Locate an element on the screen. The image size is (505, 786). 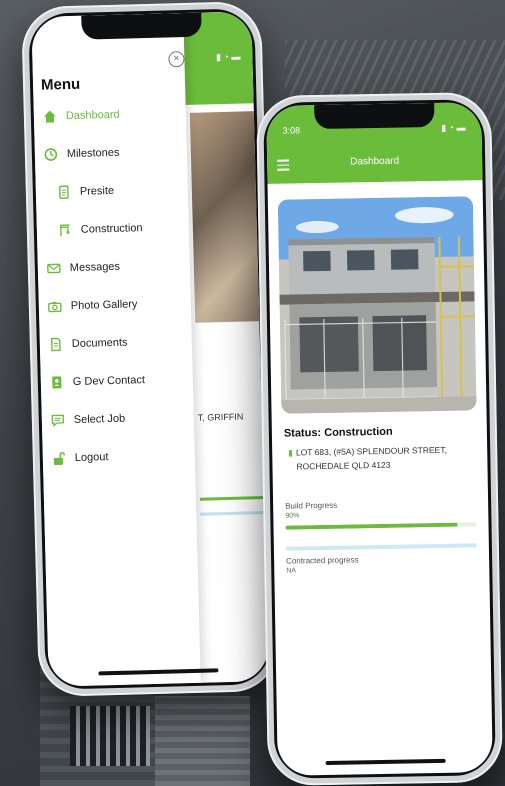
menu-item-dashboard: Dashboard is located at coordinates (81, 116).